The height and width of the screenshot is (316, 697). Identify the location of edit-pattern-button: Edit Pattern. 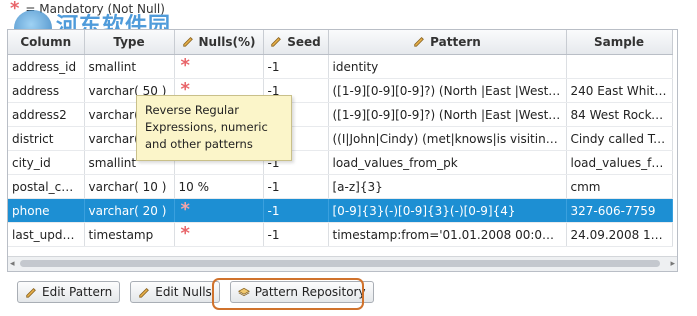
(69, 292).